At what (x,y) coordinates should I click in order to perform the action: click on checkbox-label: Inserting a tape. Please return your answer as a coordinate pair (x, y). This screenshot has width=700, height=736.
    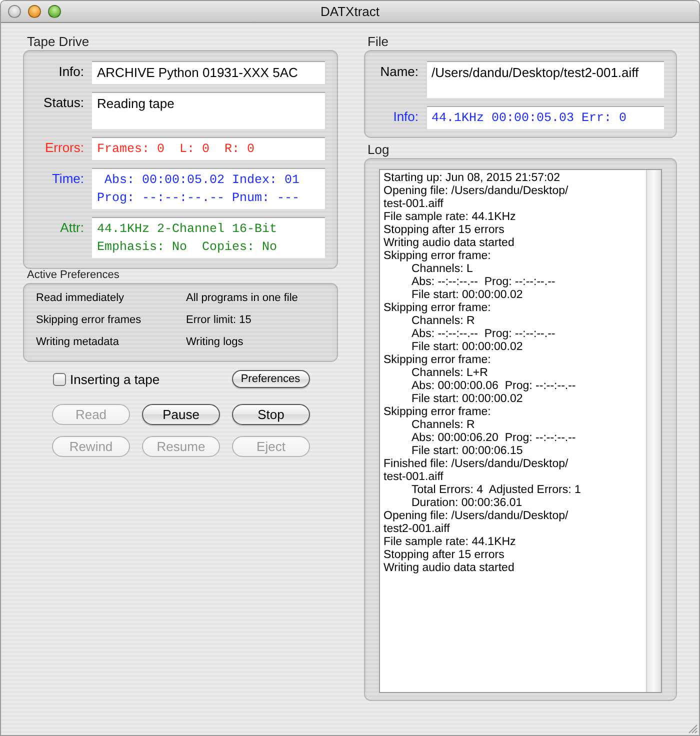
    Looking at the image, I should click on (115, 379).